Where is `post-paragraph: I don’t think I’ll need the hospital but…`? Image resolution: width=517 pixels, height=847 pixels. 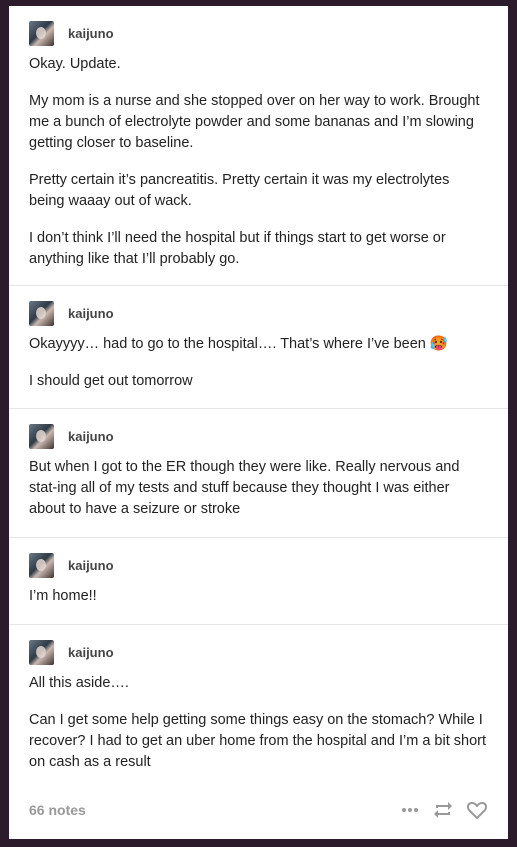
post-paragraph: I don’t think I’ll need the hospital but… is located at coordinates (237, 248).